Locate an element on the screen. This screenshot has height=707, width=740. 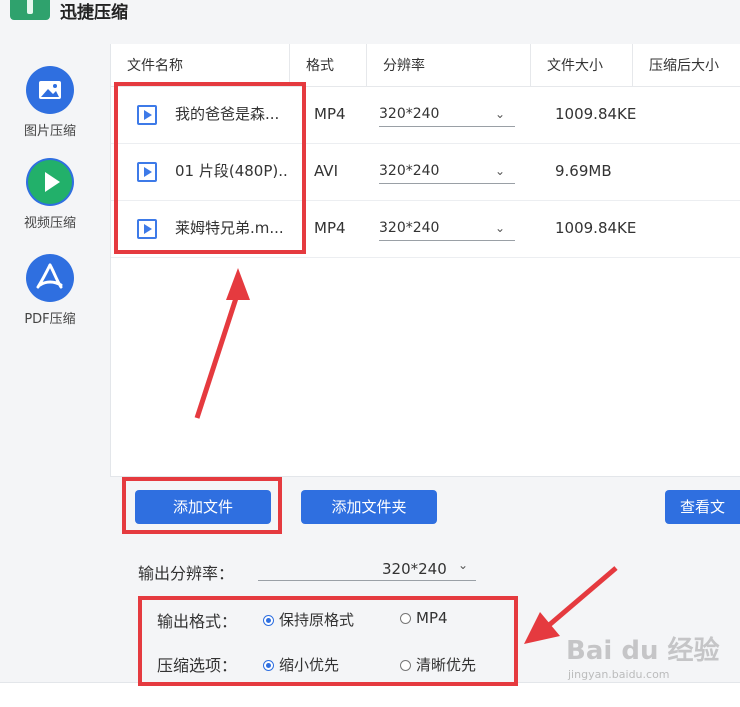
annotation-arrow-up is located at coordinates (217, 355).